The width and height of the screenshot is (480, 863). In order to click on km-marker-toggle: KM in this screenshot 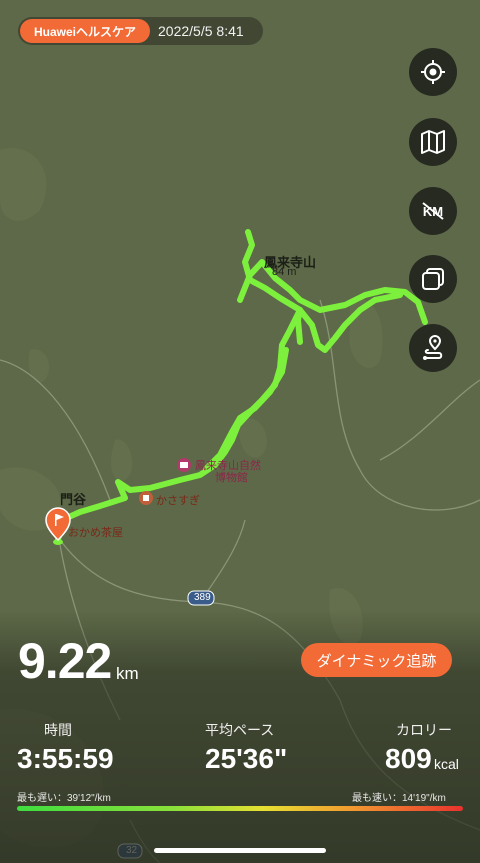, I will do `click(433, 211)`.